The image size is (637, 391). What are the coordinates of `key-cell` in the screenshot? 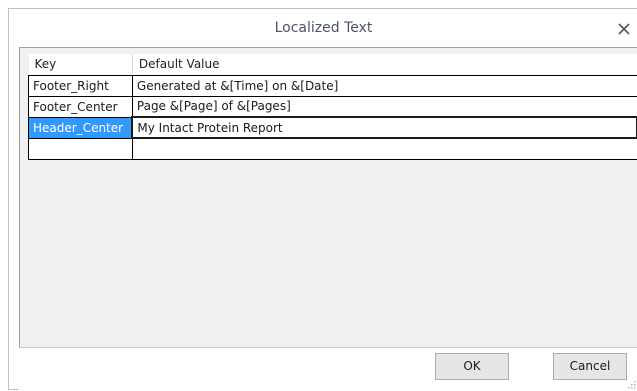 It's located at (81, 148).